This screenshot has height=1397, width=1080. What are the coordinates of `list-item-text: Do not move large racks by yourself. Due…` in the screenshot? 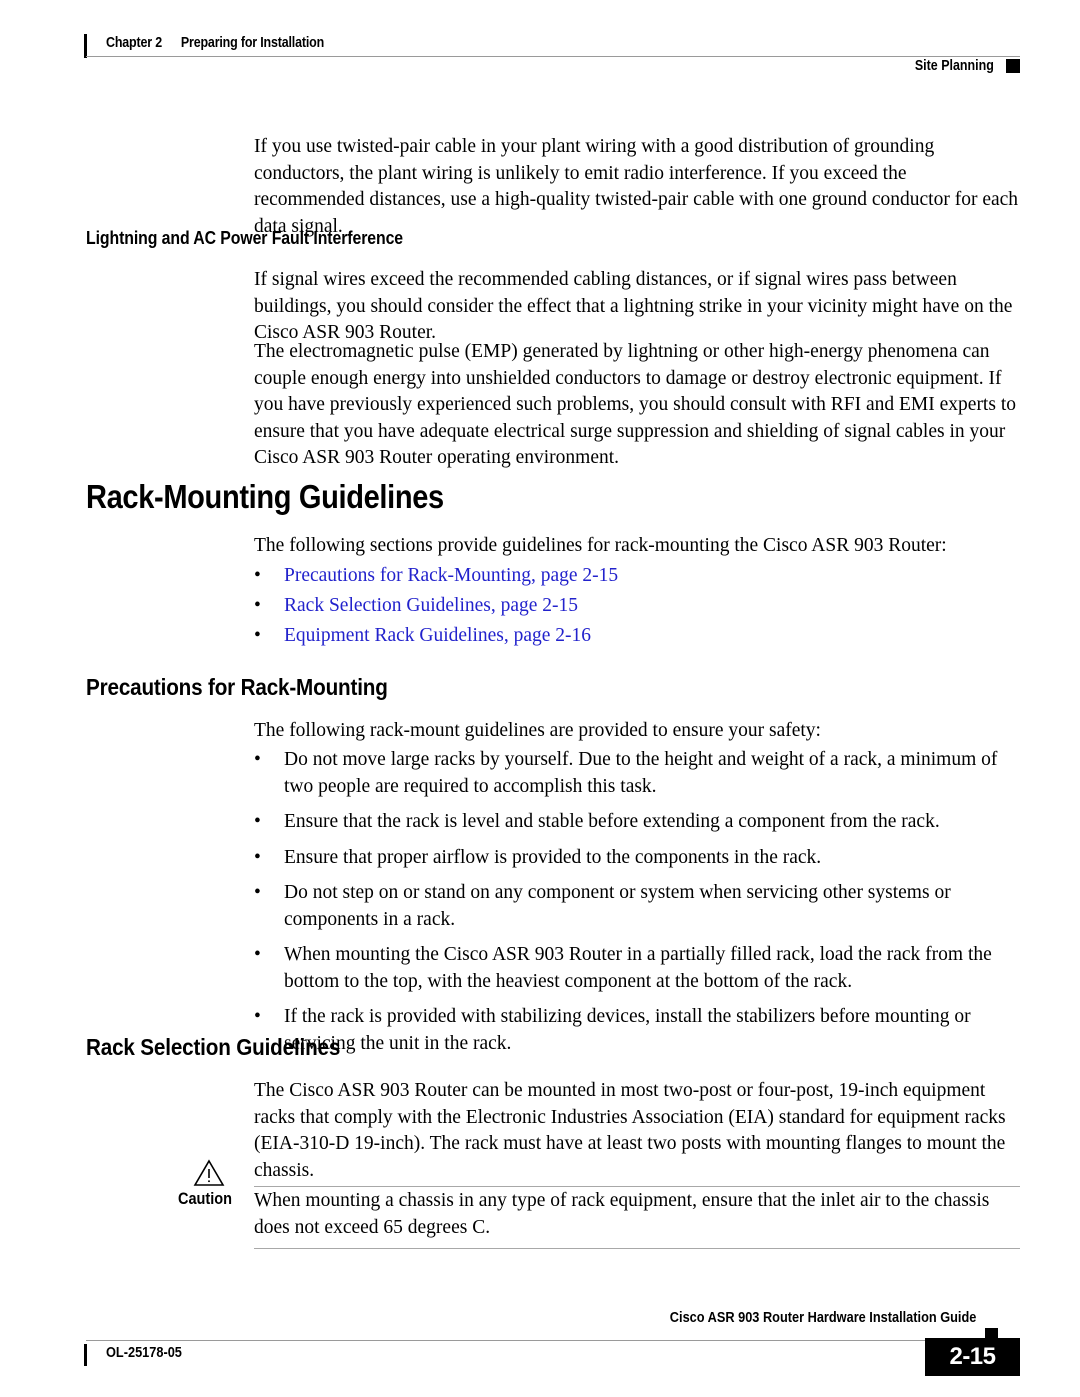 It's located at (641, 773).